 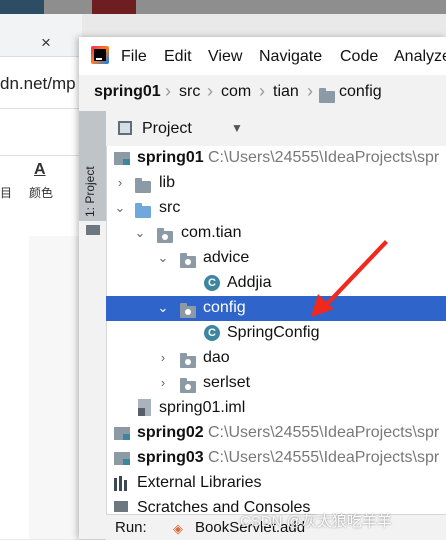 I want to click on annotation-arrow, so click(x=349, y=278).